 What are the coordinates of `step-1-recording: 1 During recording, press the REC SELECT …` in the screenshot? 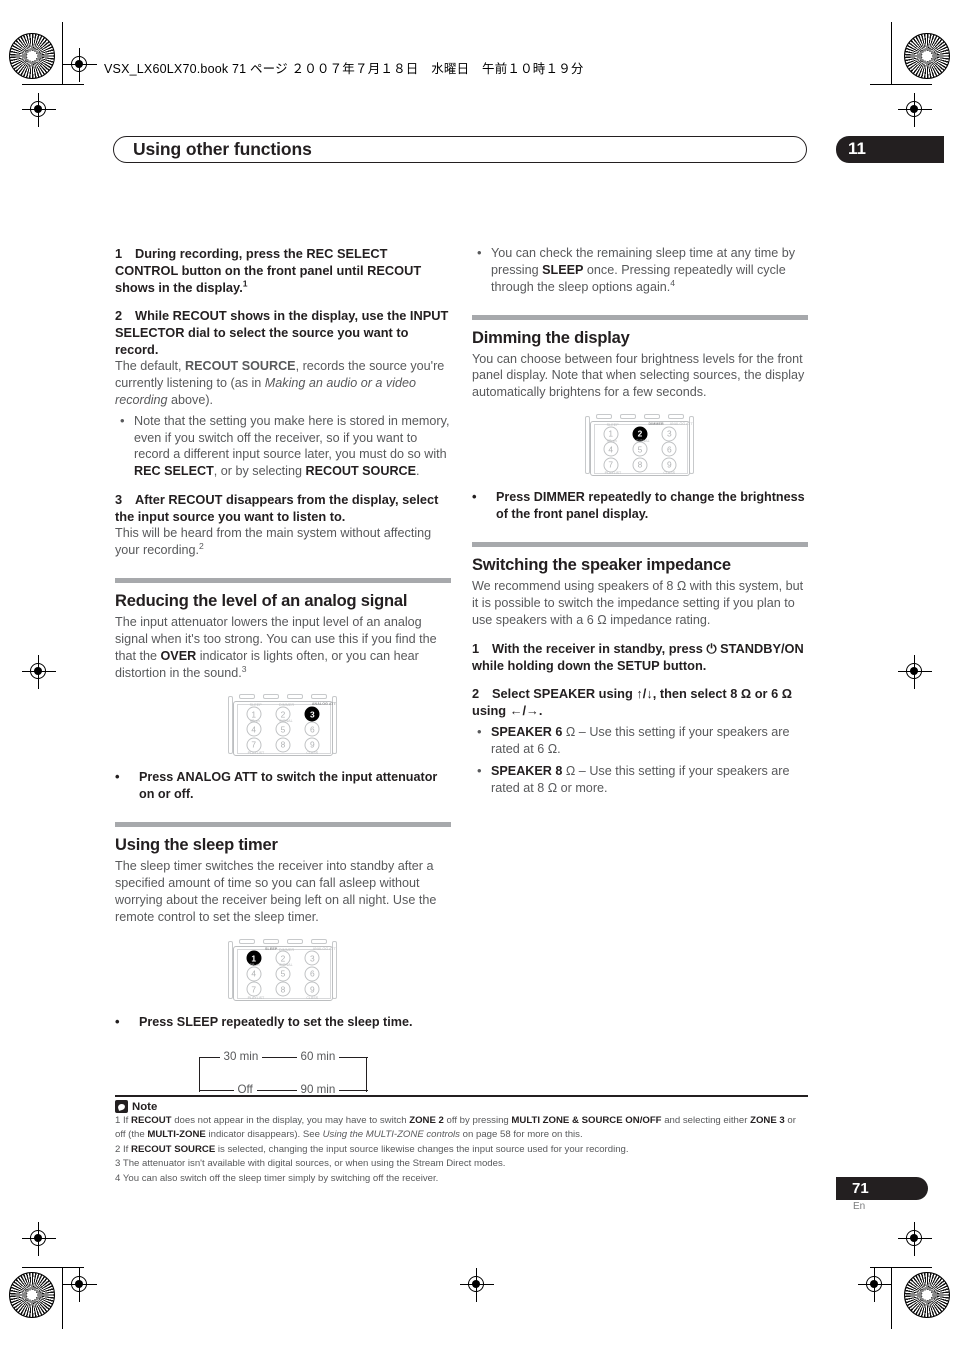 It's located at (283, 270).